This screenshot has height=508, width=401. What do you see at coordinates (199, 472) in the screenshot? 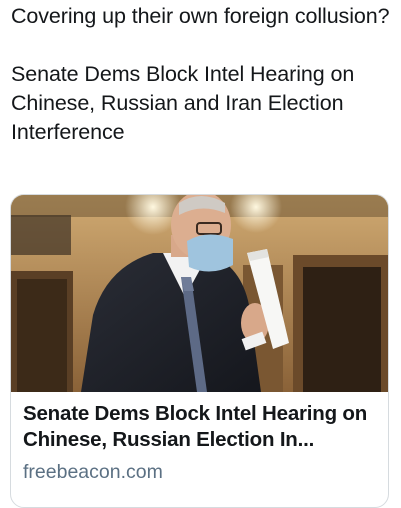
I see `card-domain: freebeacon.com` at bounding box center [199, 472].